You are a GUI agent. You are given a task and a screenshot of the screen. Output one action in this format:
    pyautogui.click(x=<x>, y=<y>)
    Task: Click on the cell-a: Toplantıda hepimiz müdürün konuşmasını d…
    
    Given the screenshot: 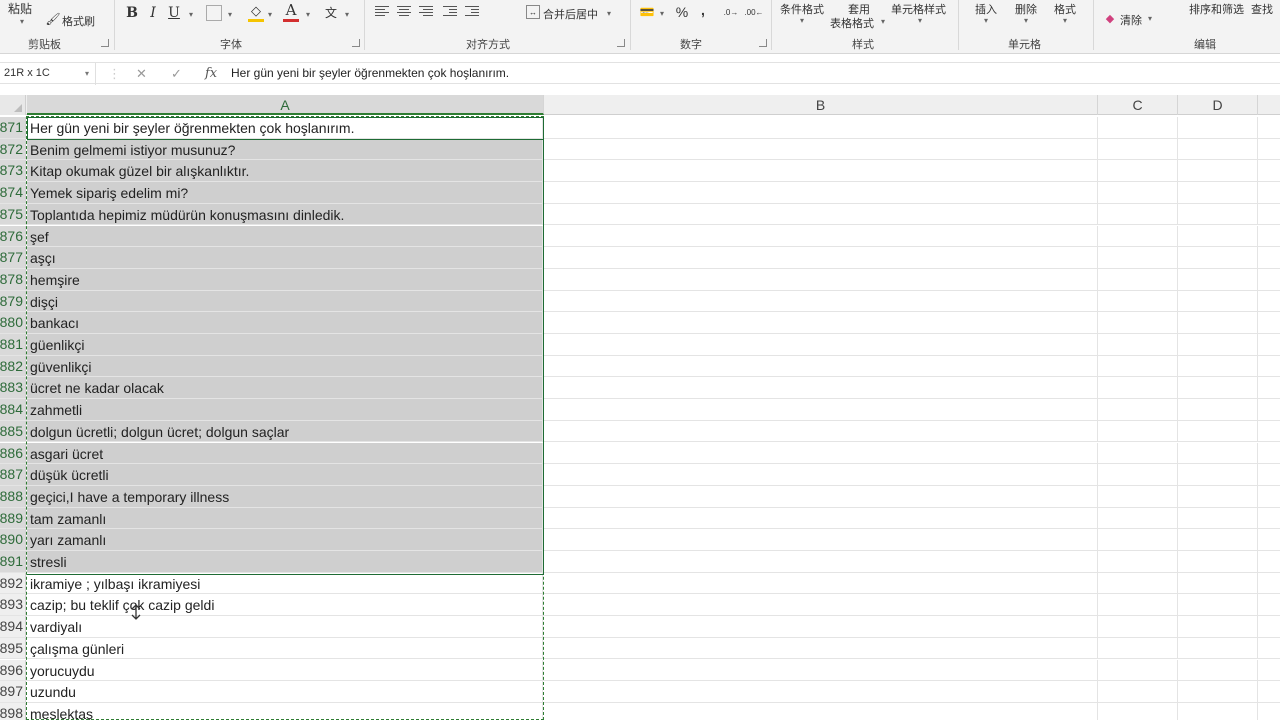 What is the action you would take?
    pyautogui.click(x=285, y=214)
    